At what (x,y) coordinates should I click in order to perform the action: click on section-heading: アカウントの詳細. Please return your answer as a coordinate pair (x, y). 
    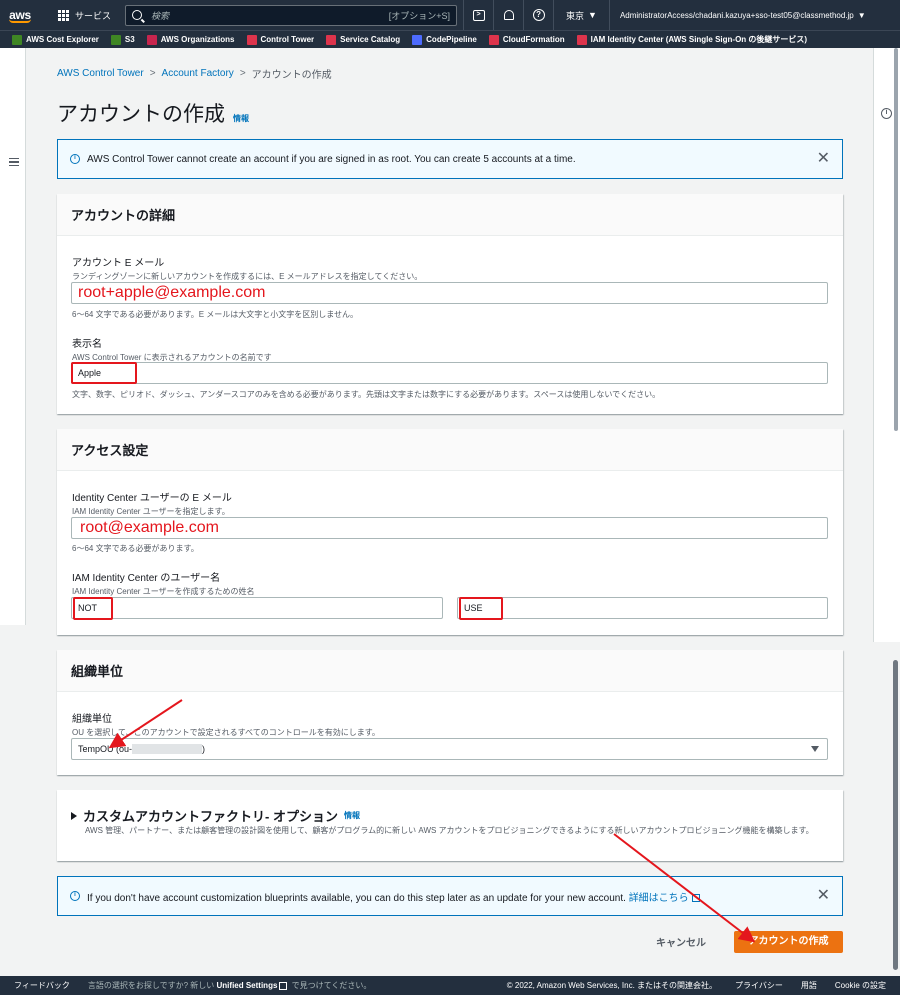
    Looking at the image, I should click on (450, 215).